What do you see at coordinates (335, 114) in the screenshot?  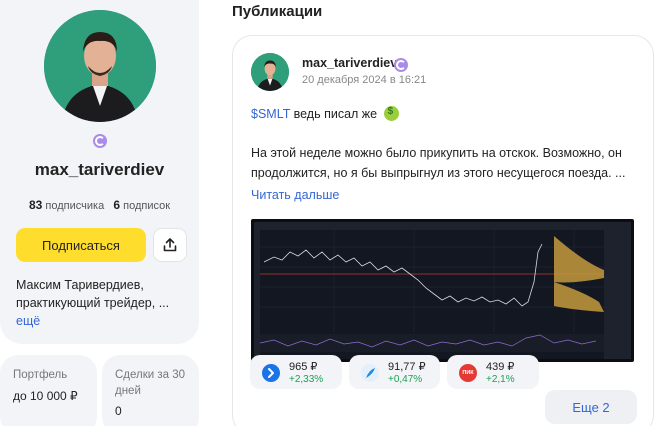 I see `ticker-text: ведь писал же` at bounding box center [335, 114].